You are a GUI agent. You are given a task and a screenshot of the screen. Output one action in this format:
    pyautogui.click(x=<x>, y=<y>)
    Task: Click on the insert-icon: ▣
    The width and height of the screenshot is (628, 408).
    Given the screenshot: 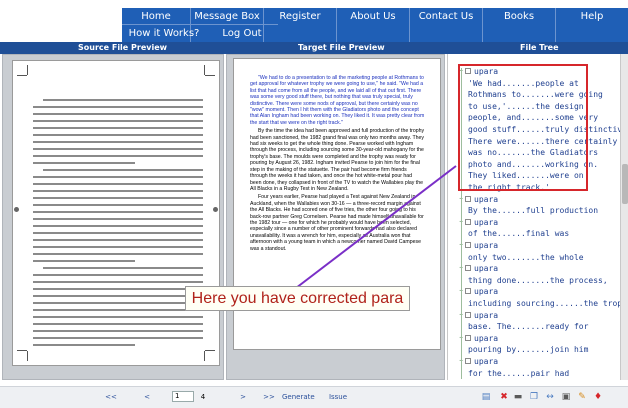 What is the action you would take?
    pyautogui.click(x=566, y=397)
    